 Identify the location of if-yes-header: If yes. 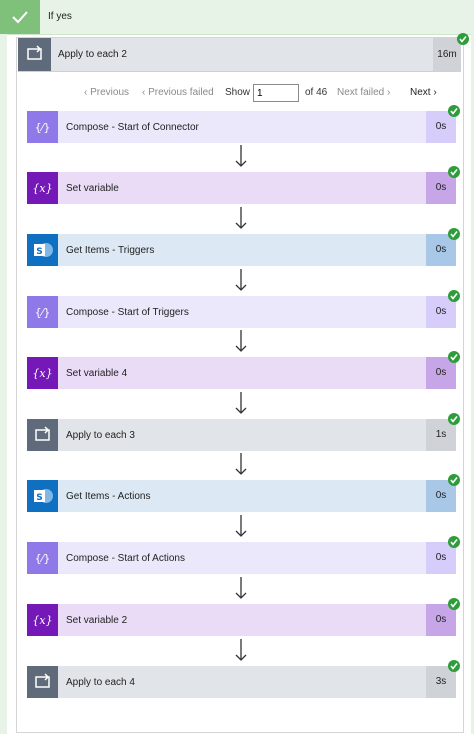
(237, 17).